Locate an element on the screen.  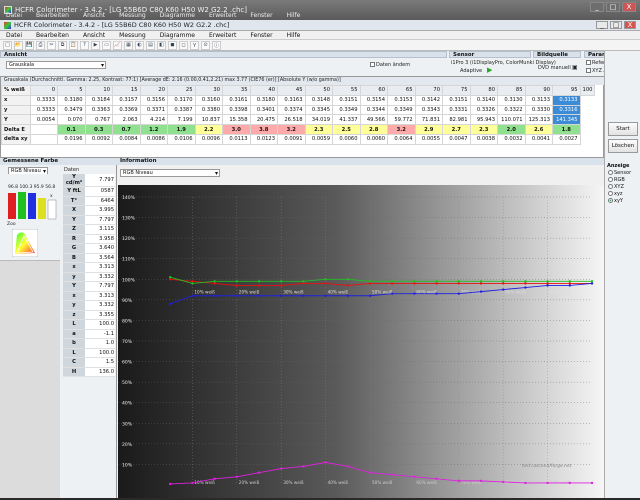
table-cell: 0.3184 is located at coordinates (99, 100).